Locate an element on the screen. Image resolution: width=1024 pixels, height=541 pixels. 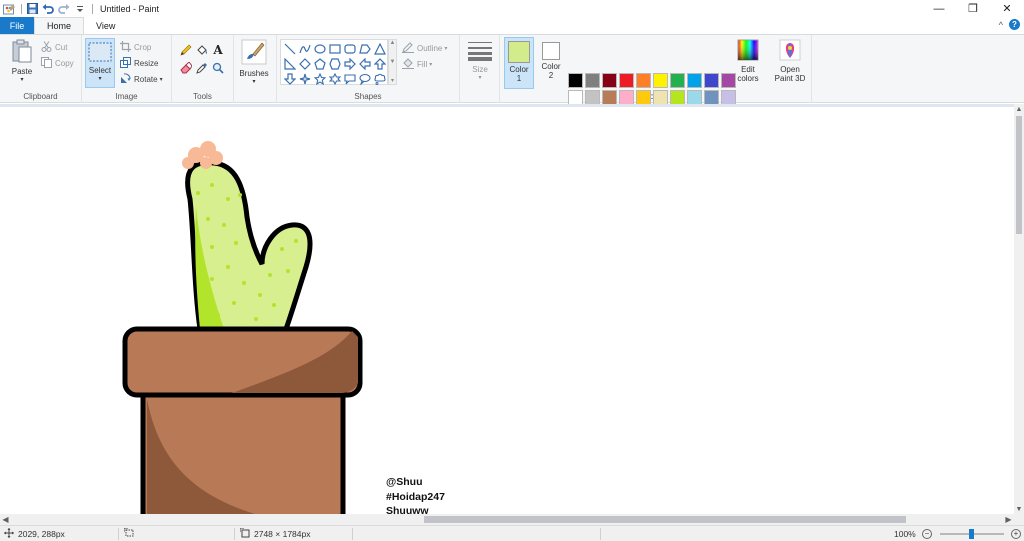
scroll-down-icon: ▼ is located at coordinates (1019, 509).